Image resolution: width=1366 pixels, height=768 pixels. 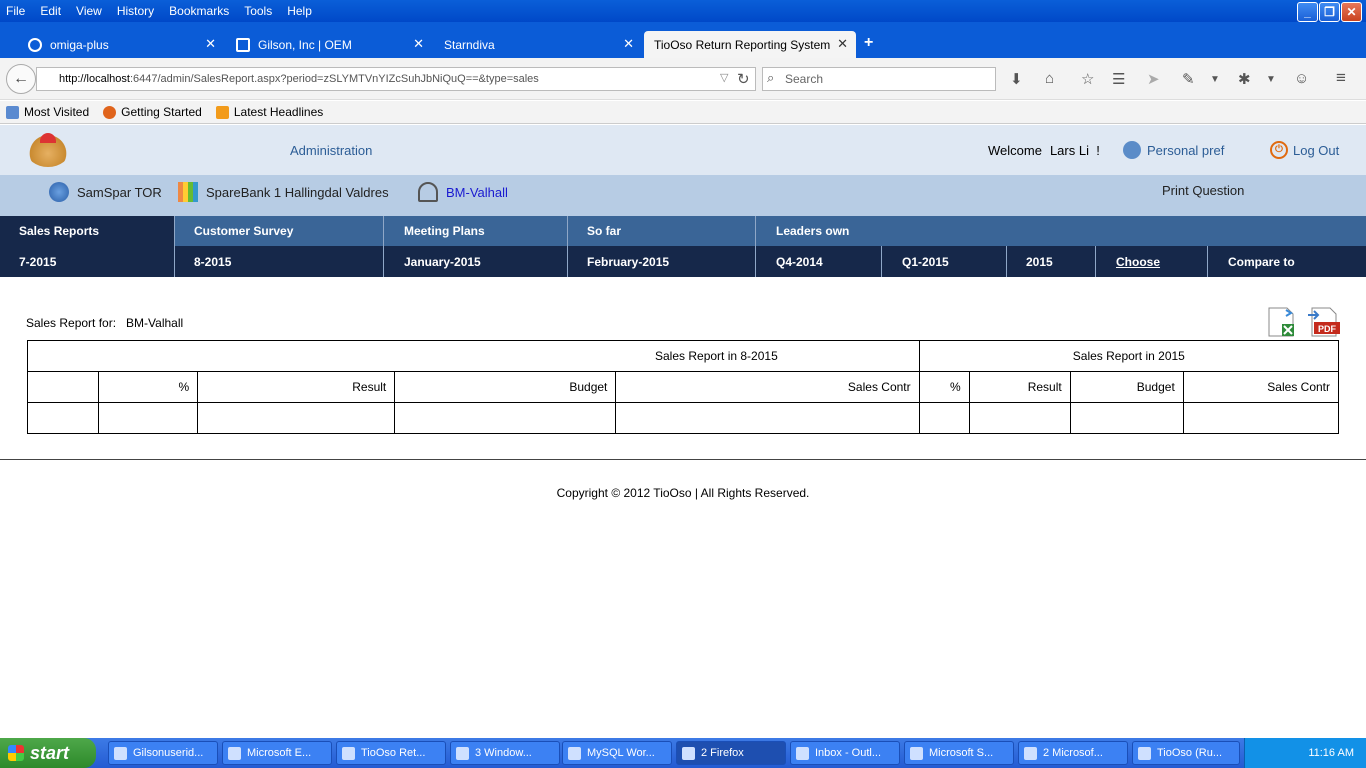 What do you see at coordinates (1051, 261) in the screenshot?
I see `nav-period-2015: 2015` at bounding box center [1051, 261].